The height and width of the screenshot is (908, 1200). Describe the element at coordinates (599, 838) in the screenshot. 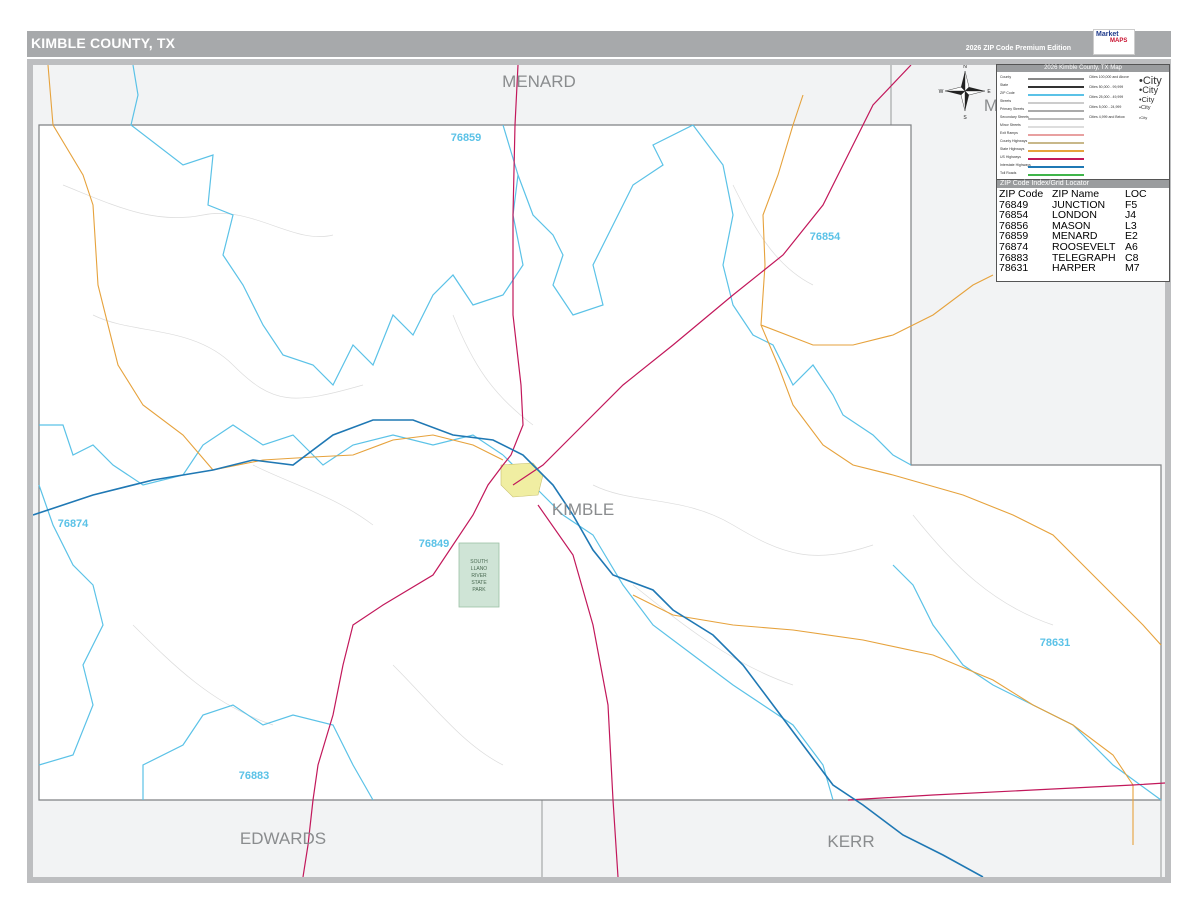

I see `neighbor-area-south` at that location.